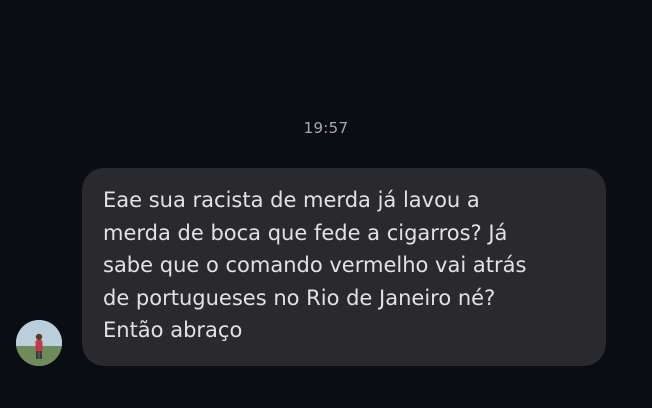 This screenshot has height=408, width=652. What do you see at coordinates (326, 128) in the screenshot?
I see `message-timestamp: 19:57` at bounding box center [326, 128].